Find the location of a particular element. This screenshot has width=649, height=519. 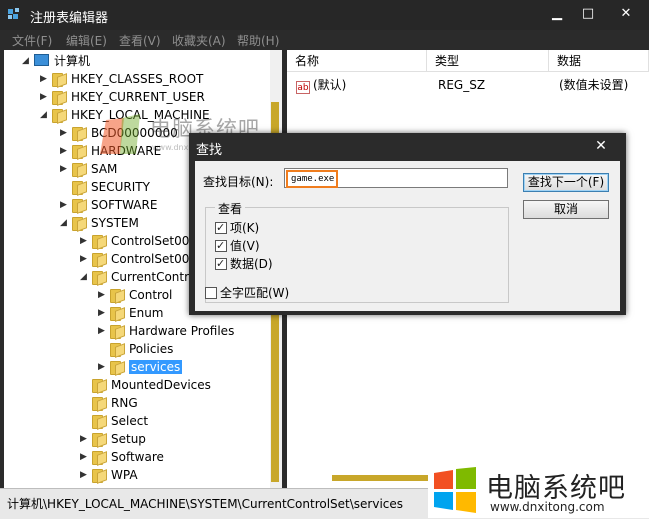

tree-item: MountedDevices is located at coordinates (151, 385).